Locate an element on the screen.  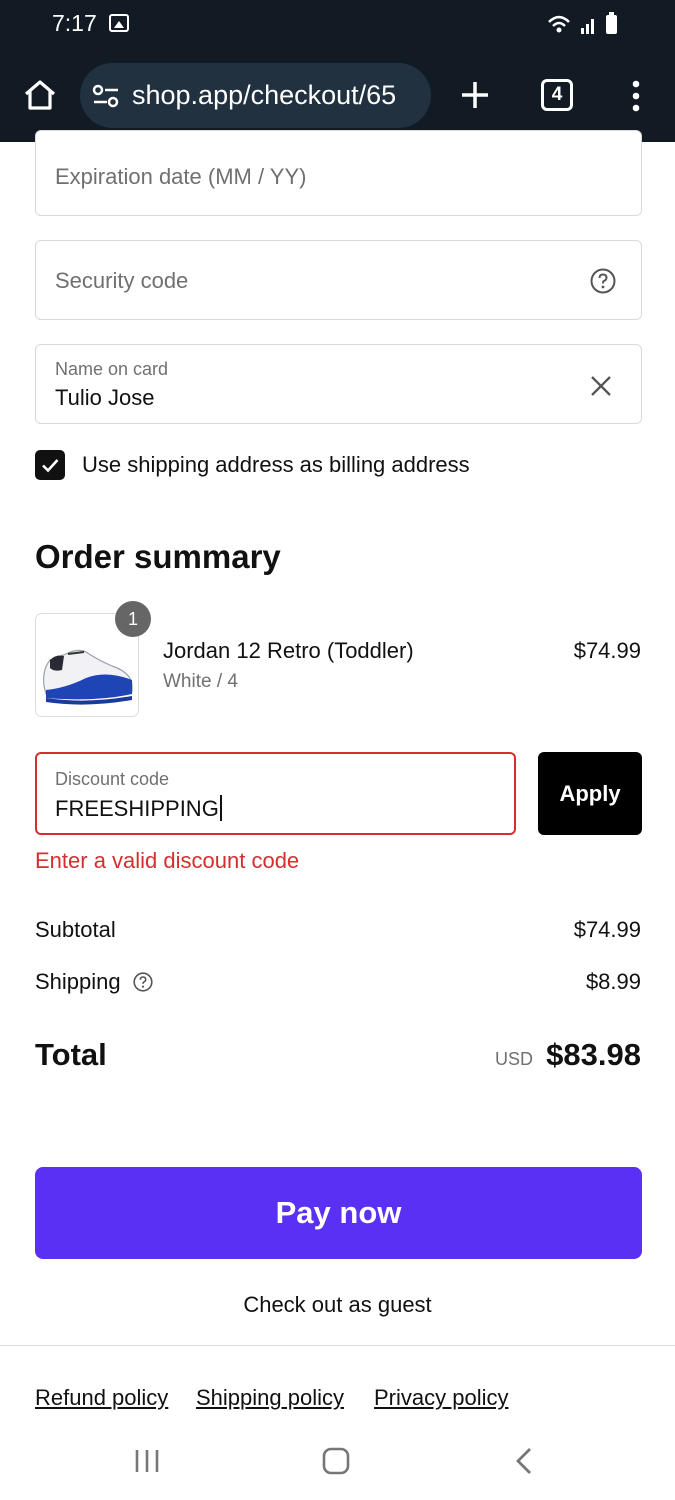
name-on-card-field: Name on card Tulio Jose is located at coordinates (338, 384).